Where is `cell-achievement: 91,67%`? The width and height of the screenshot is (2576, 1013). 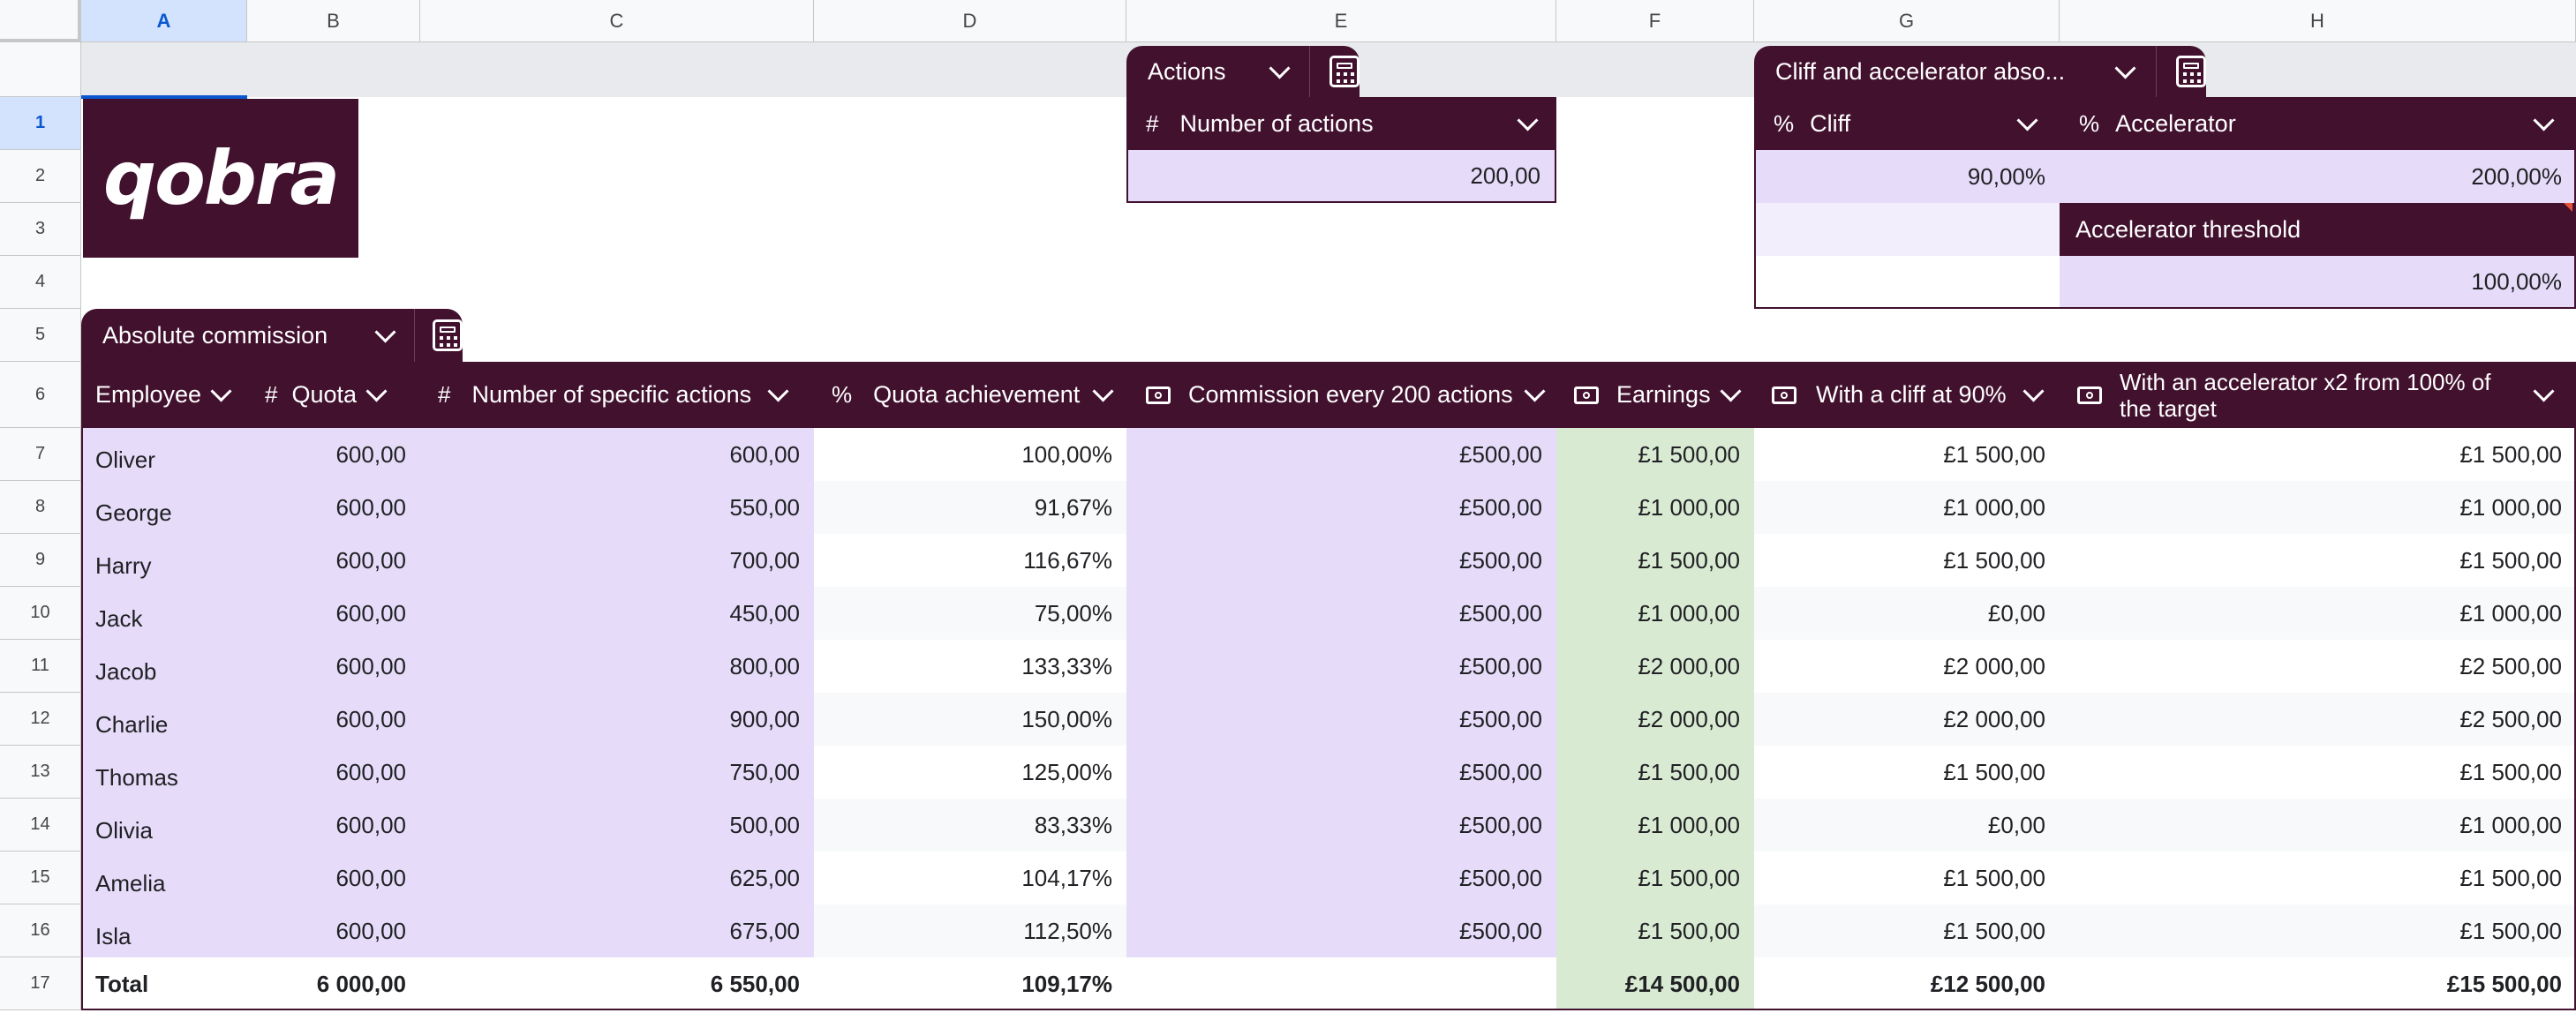 cell-achievement: 91,67% is located at coordinates (970, 507).